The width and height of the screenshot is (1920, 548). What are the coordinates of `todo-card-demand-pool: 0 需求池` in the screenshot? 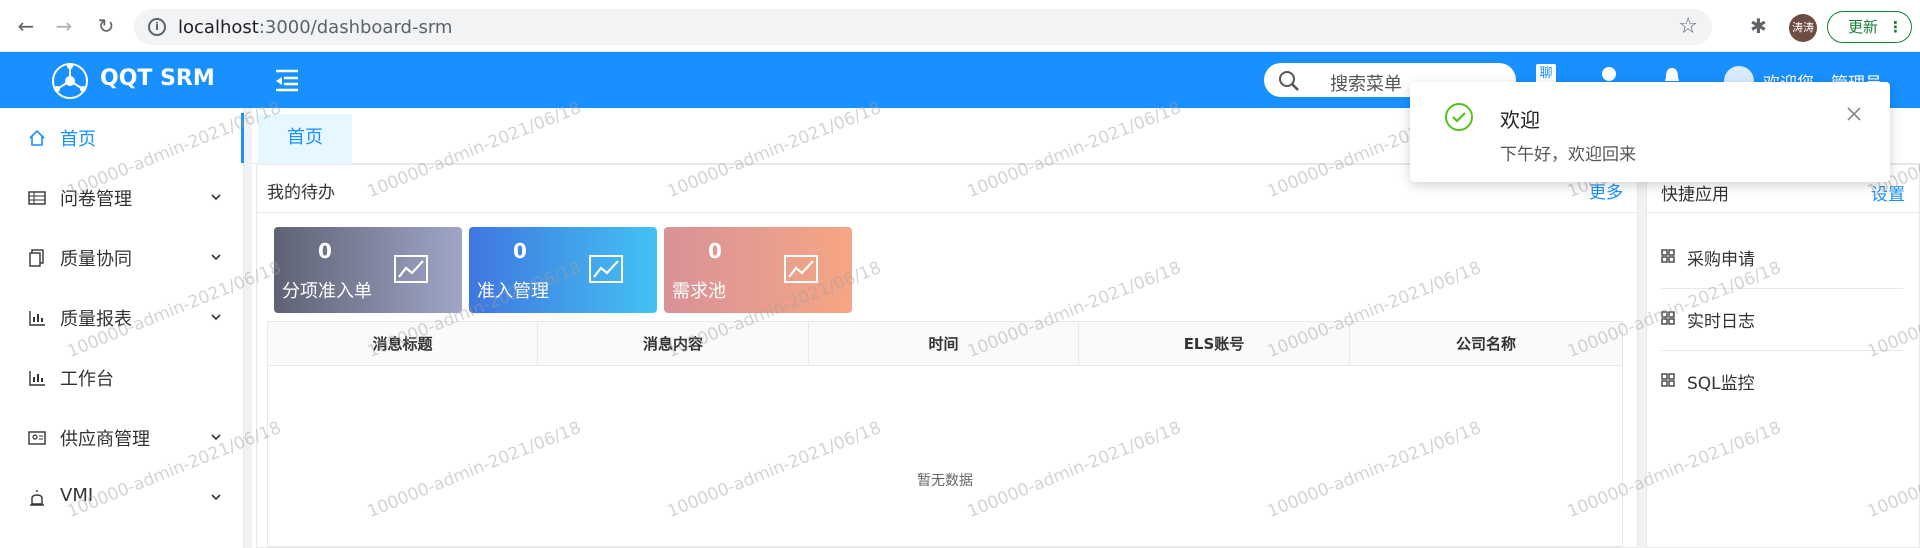 It's located at (758, 270).